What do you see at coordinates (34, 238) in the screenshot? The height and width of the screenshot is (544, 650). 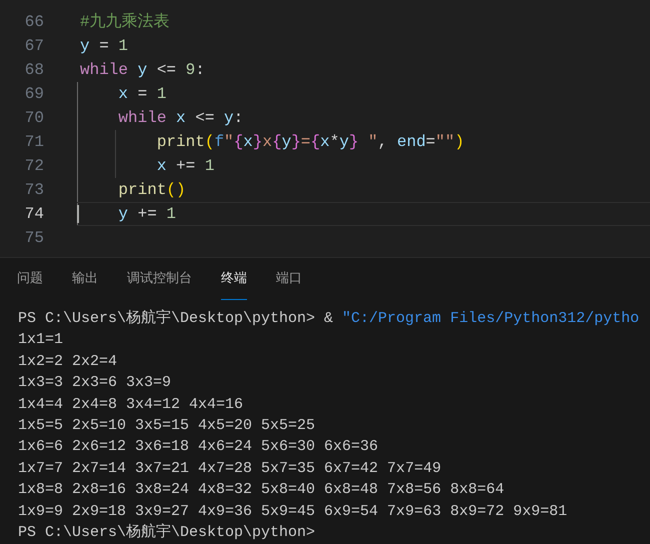 I see `line-number: 75` at bounding box center [34, 238].